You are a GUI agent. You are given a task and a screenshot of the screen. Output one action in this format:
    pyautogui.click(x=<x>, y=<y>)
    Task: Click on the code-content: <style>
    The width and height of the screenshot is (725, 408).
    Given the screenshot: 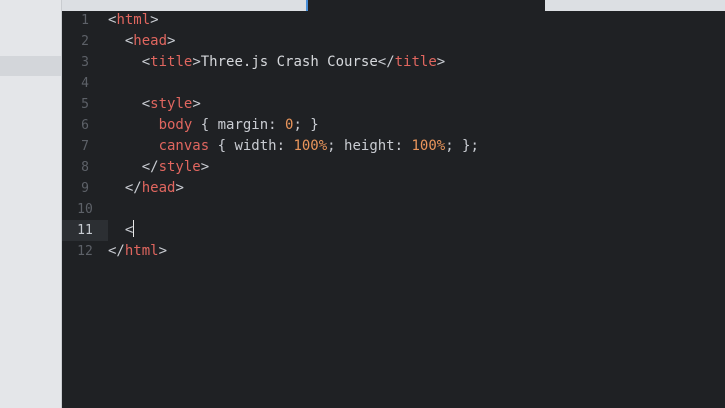 What is the action you would take?
    pyautogui.click(x=154, y=104)
    